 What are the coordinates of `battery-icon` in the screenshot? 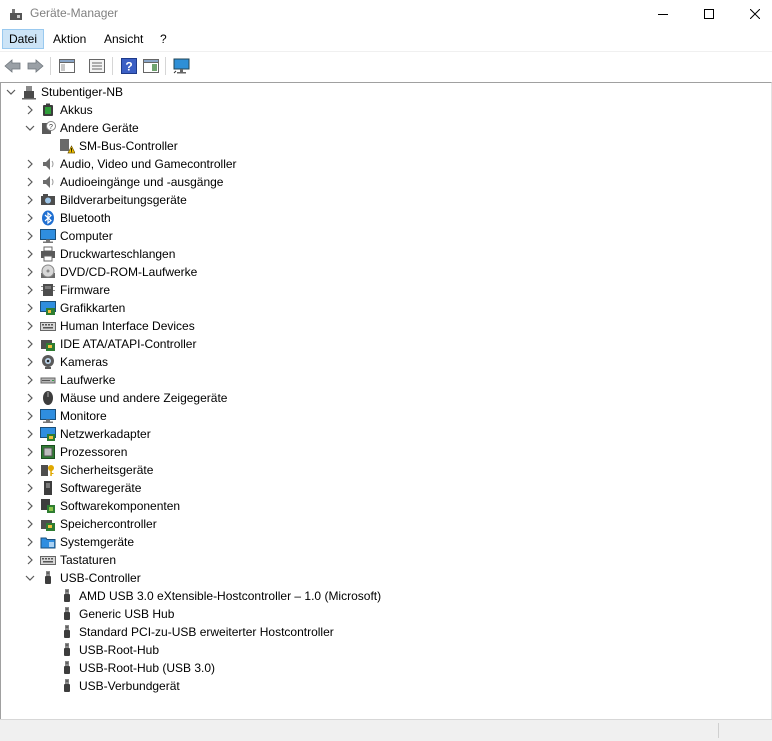 It's located at (48, 110).